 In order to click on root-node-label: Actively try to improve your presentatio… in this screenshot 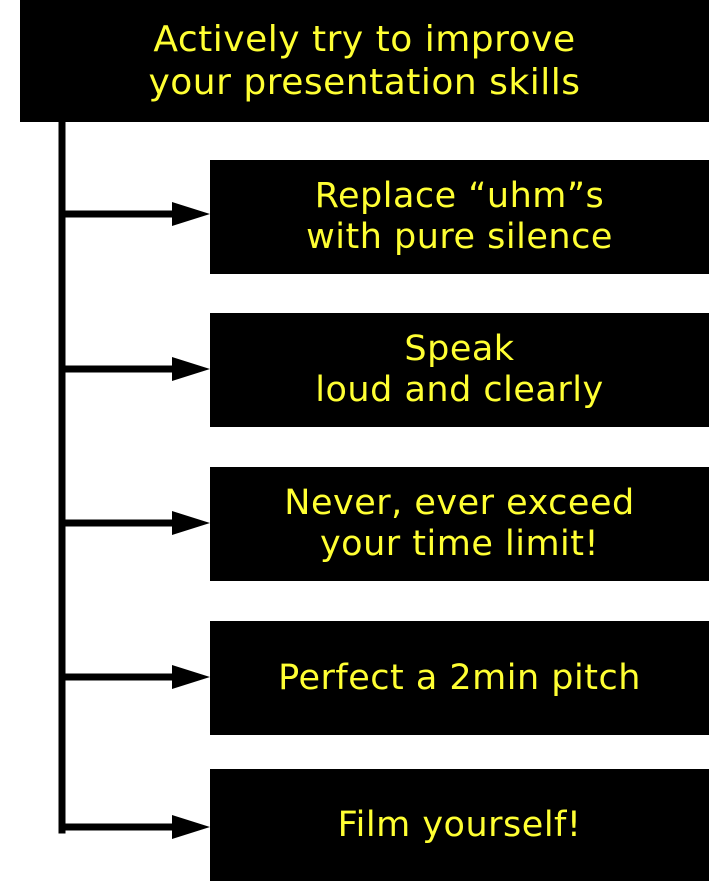, I will do `click(364, 61)`.